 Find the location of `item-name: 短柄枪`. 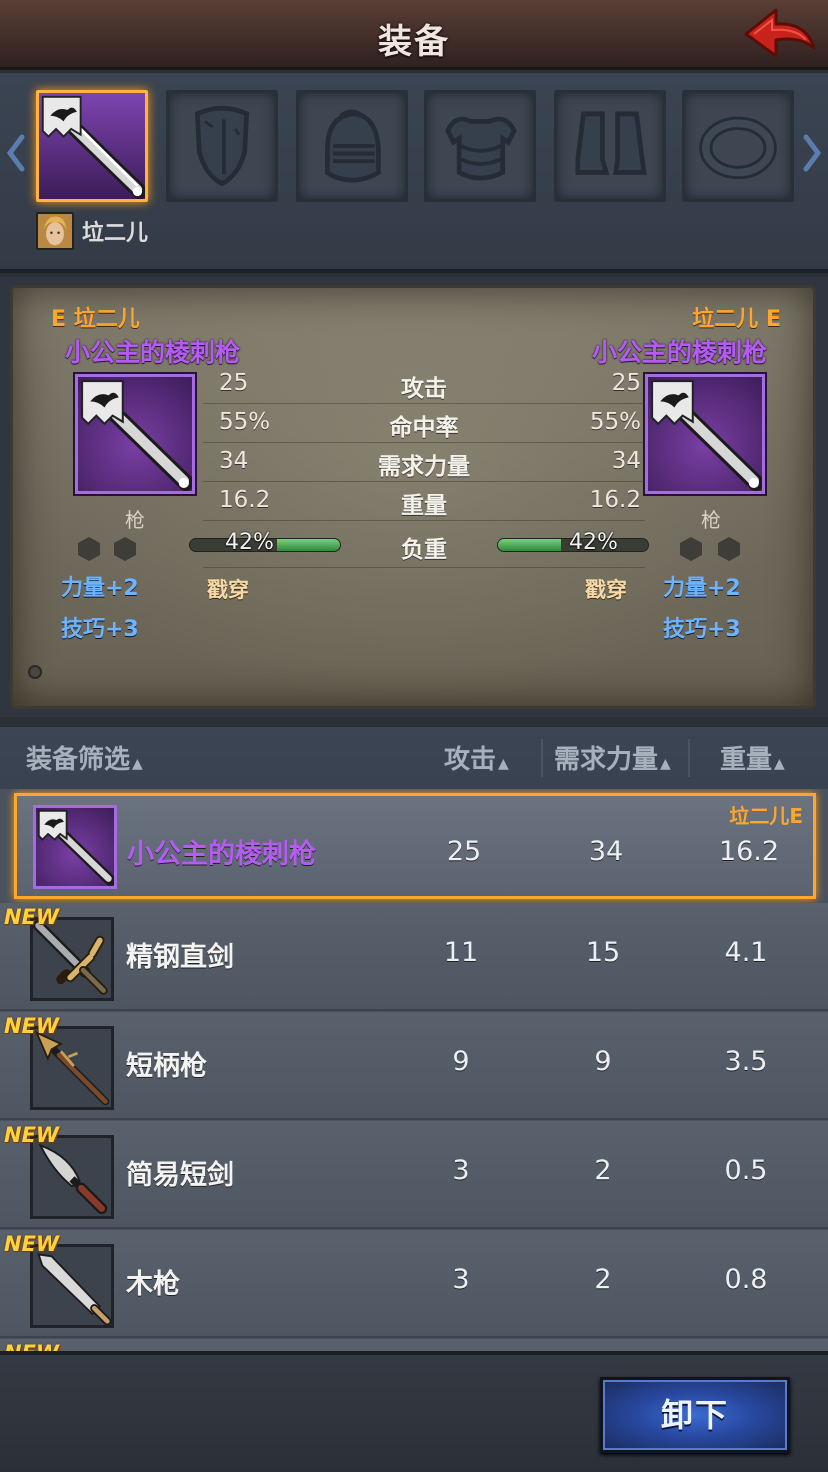

item-name: 短柄枪 is located at coordinates (166, 1066).